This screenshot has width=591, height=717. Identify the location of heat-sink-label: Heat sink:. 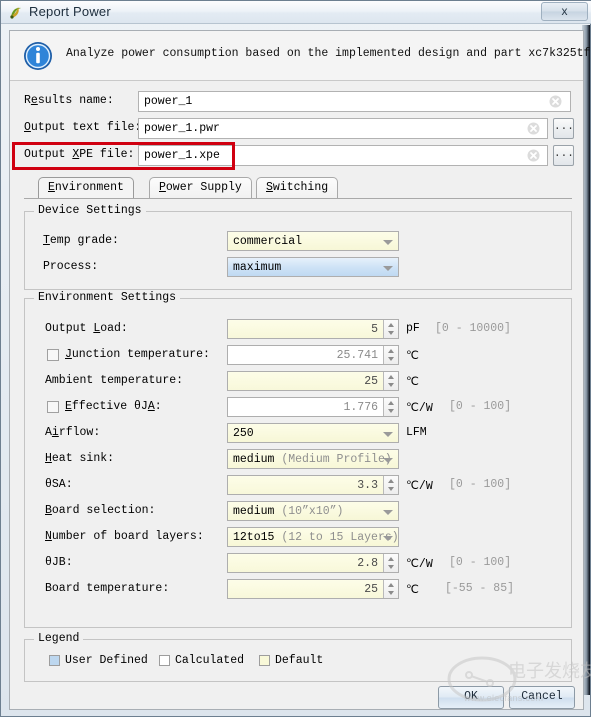
(80, 458).